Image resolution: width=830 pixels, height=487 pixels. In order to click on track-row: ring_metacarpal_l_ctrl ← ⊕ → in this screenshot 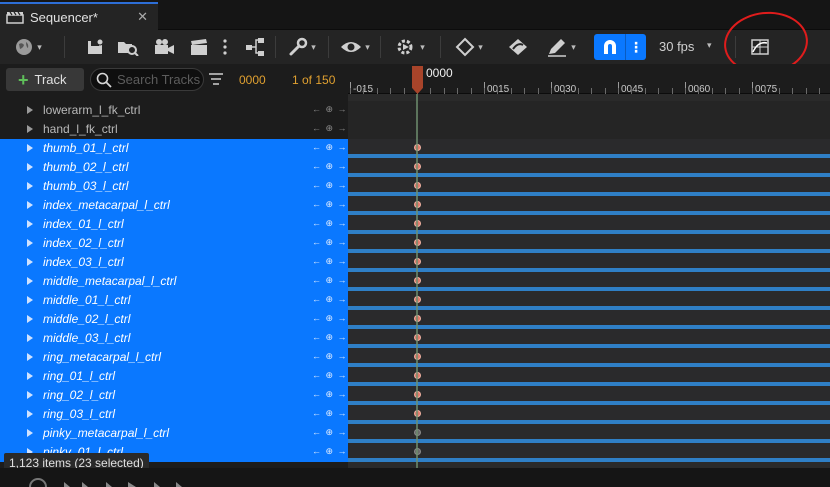, I will do `click(174, 357)`.